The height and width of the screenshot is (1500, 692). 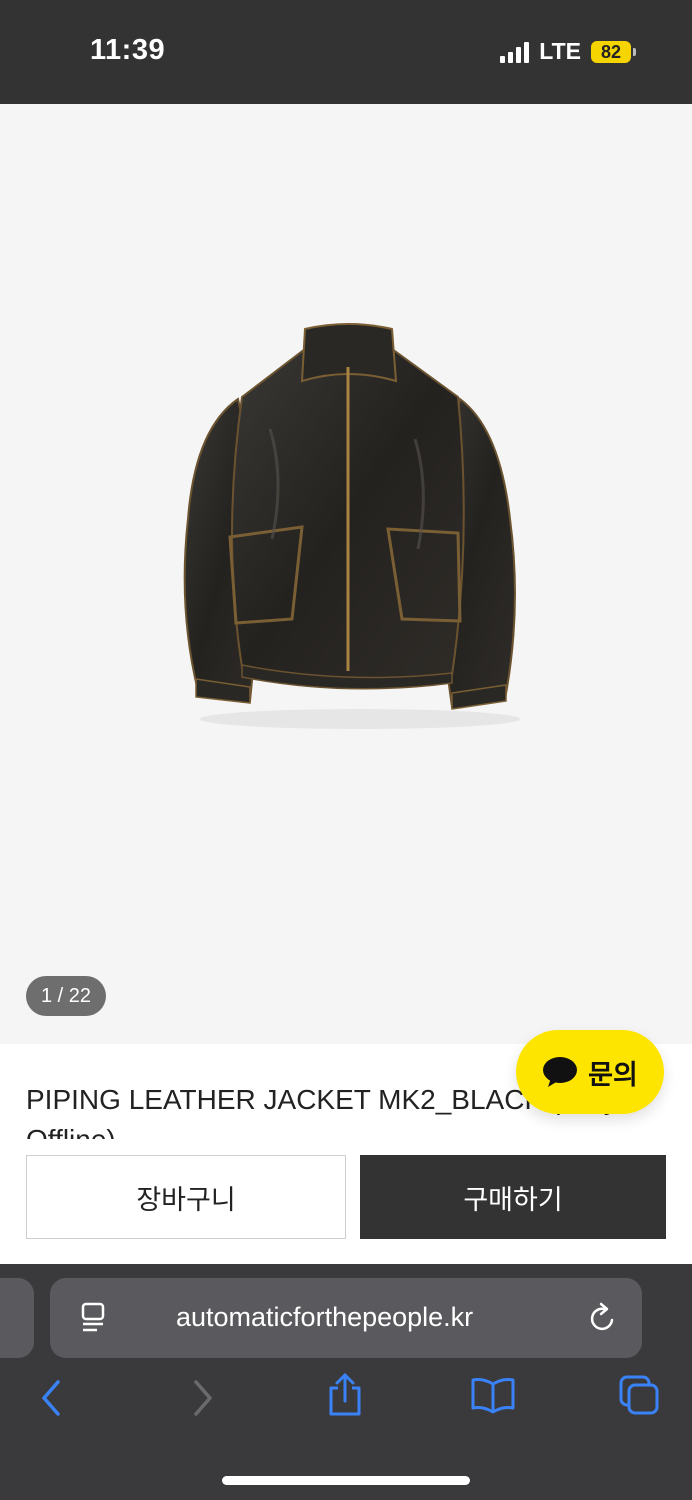 What do you see at coordinates (325, 1317) in the screenshot?
I see `url-text: automaticforthepeople.kr` at bounding box center [325, 1317].